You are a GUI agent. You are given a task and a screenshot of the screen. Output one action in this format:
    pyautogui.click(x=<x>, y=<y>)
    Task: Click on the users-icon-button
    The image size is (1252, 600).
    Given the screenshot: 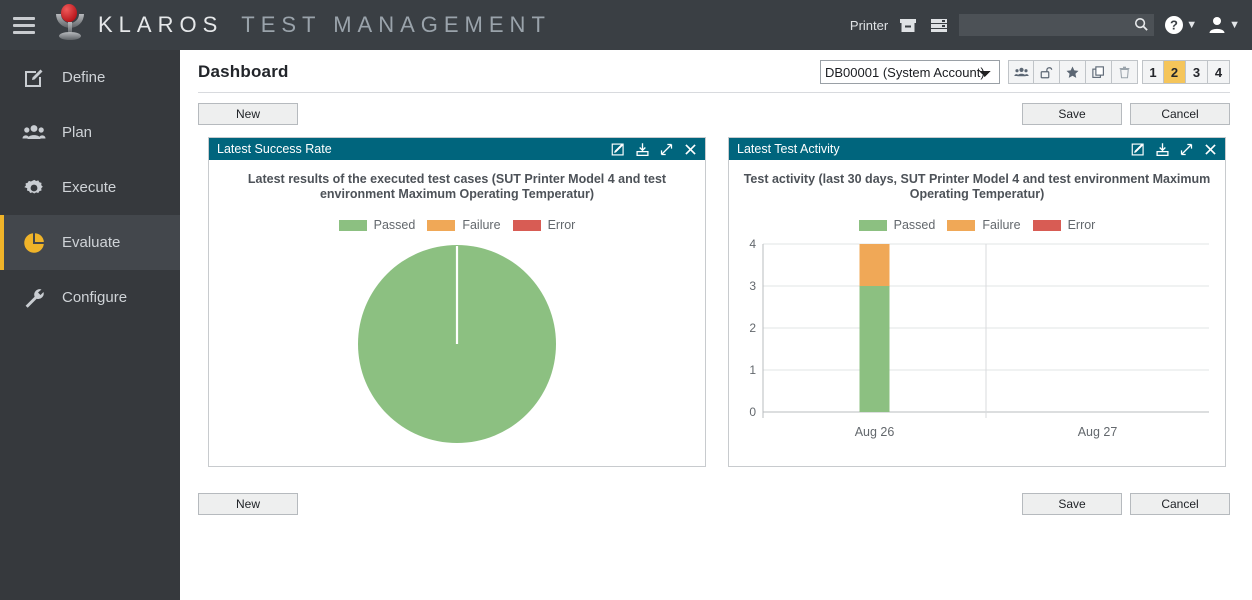 What is the action you would take?
    pyautogui.click(x=1021, y=72)
    